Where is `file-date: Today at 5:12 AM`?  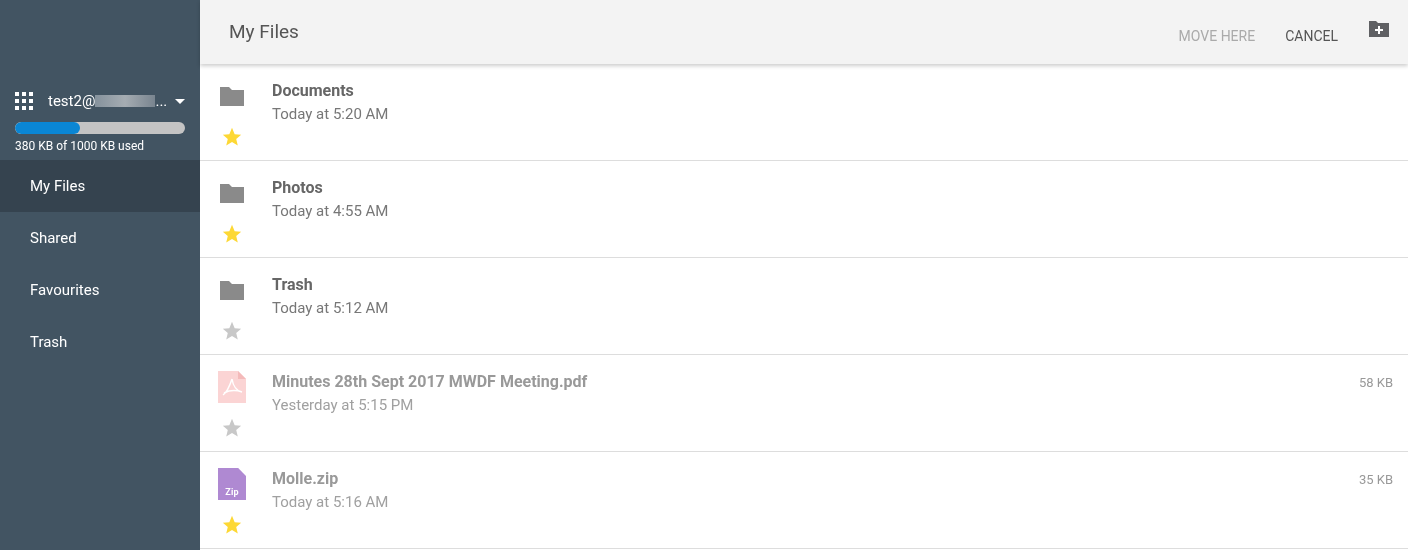 file-date: Today at 5:12 AM is located at coordinates (330, 308).